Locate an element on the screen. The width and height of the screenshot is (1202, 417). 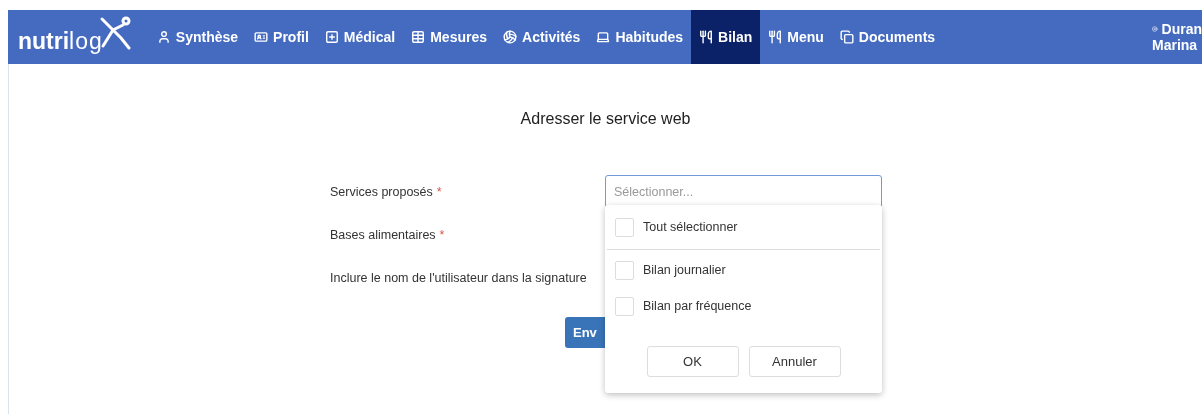
nav-item: Mesures is located at coordinates (449, 37).